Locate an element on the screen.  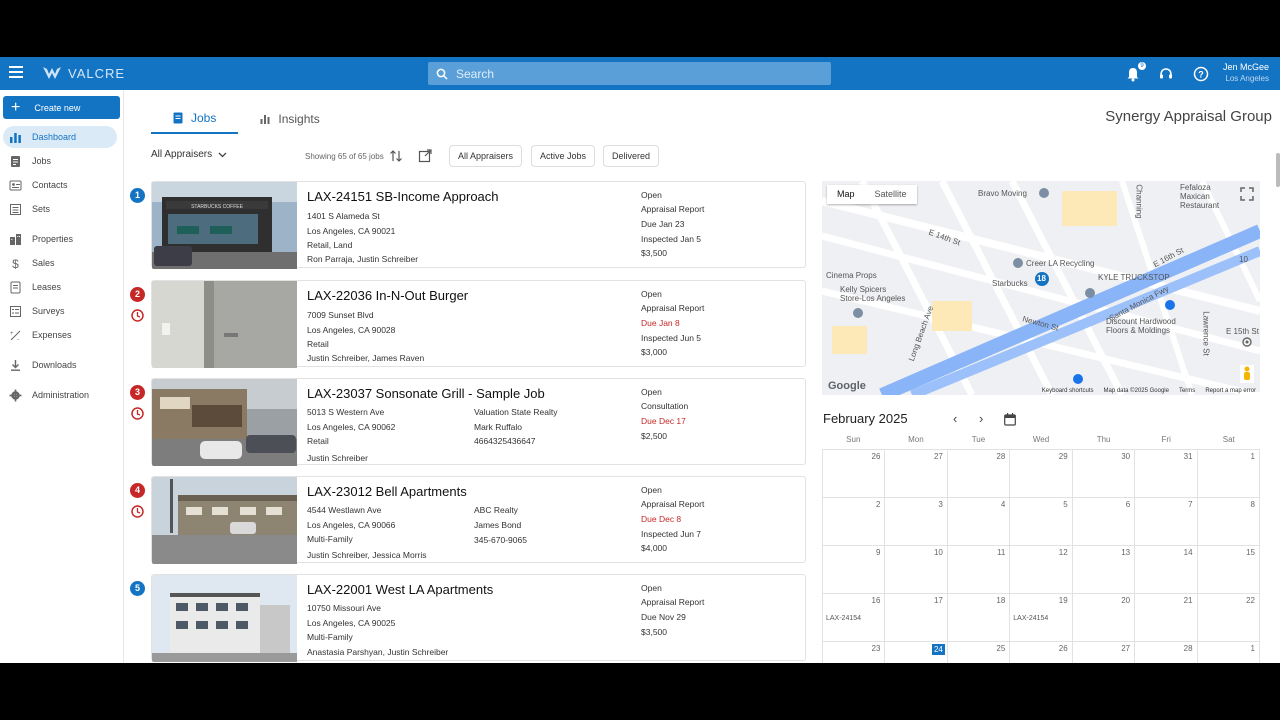
calendar-day-cell: 4 is located at coordinates (979, 522).